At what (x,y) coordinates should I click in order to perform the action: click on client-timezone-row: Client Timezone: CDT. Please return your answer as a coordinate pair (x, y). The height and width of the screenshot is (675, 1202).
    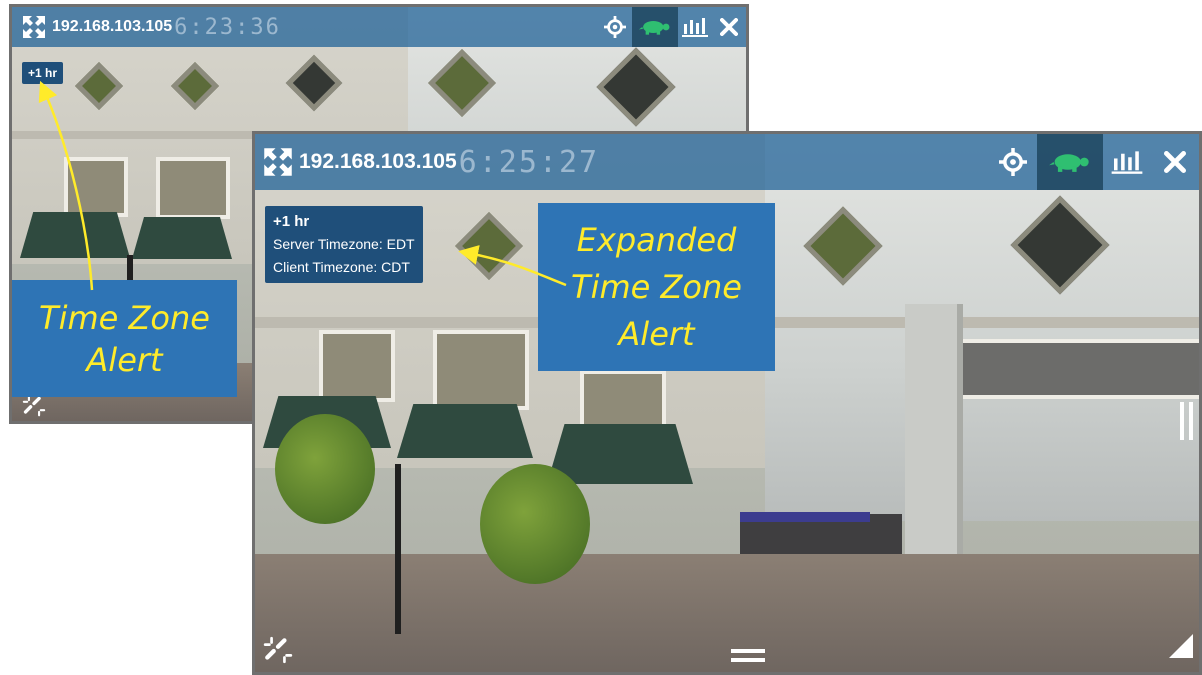
    Looking at the image, I should click on (344, 267).